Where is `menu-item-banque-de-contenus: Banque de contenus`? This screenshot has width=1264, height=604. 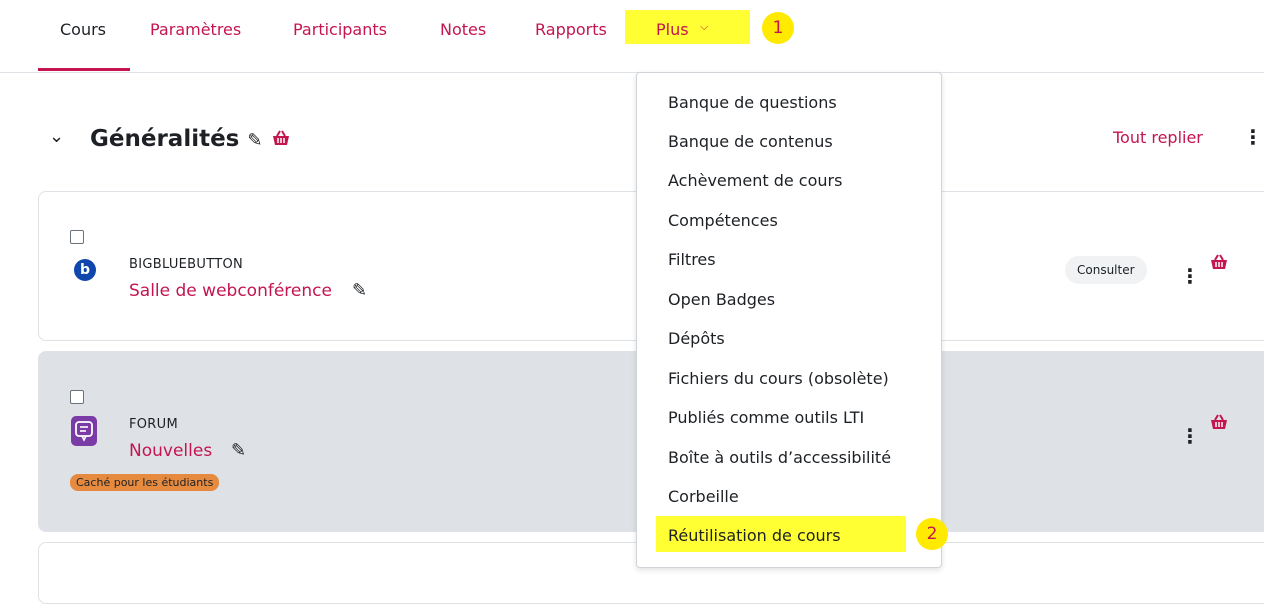
menu-item-banque-de-contenus: Banque de contenus is located at coordinates (750, 141).